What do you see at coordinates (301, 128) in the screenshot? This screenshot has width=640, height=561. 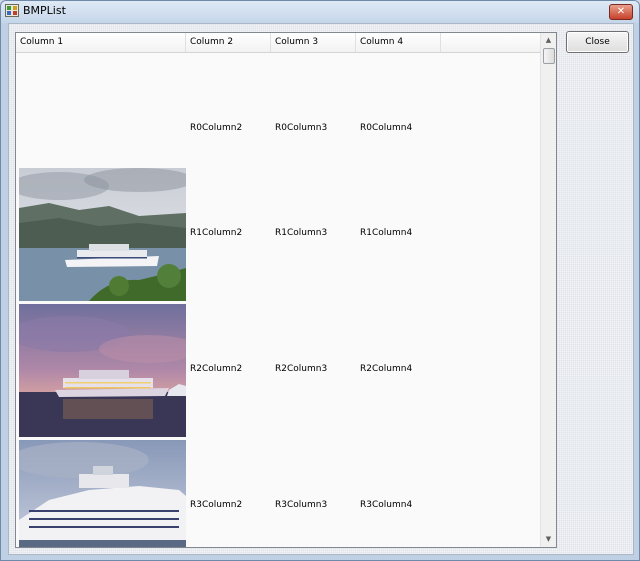 I see `row-cell-col3: R0Column3` at bounding box center [301, 128].